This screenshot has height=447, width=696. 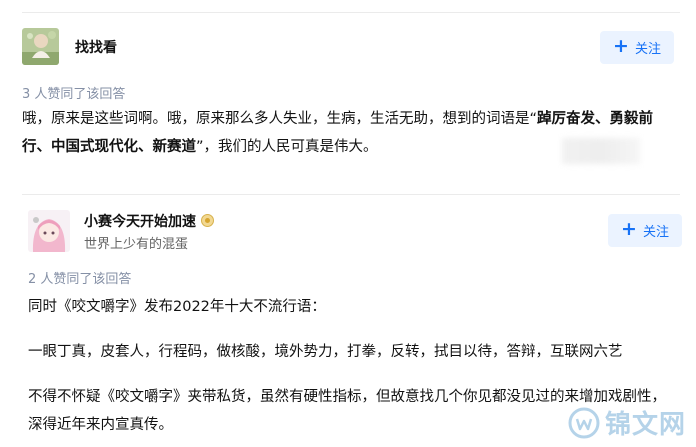 I want to click on divider-middle, so click(x=351, y=194).